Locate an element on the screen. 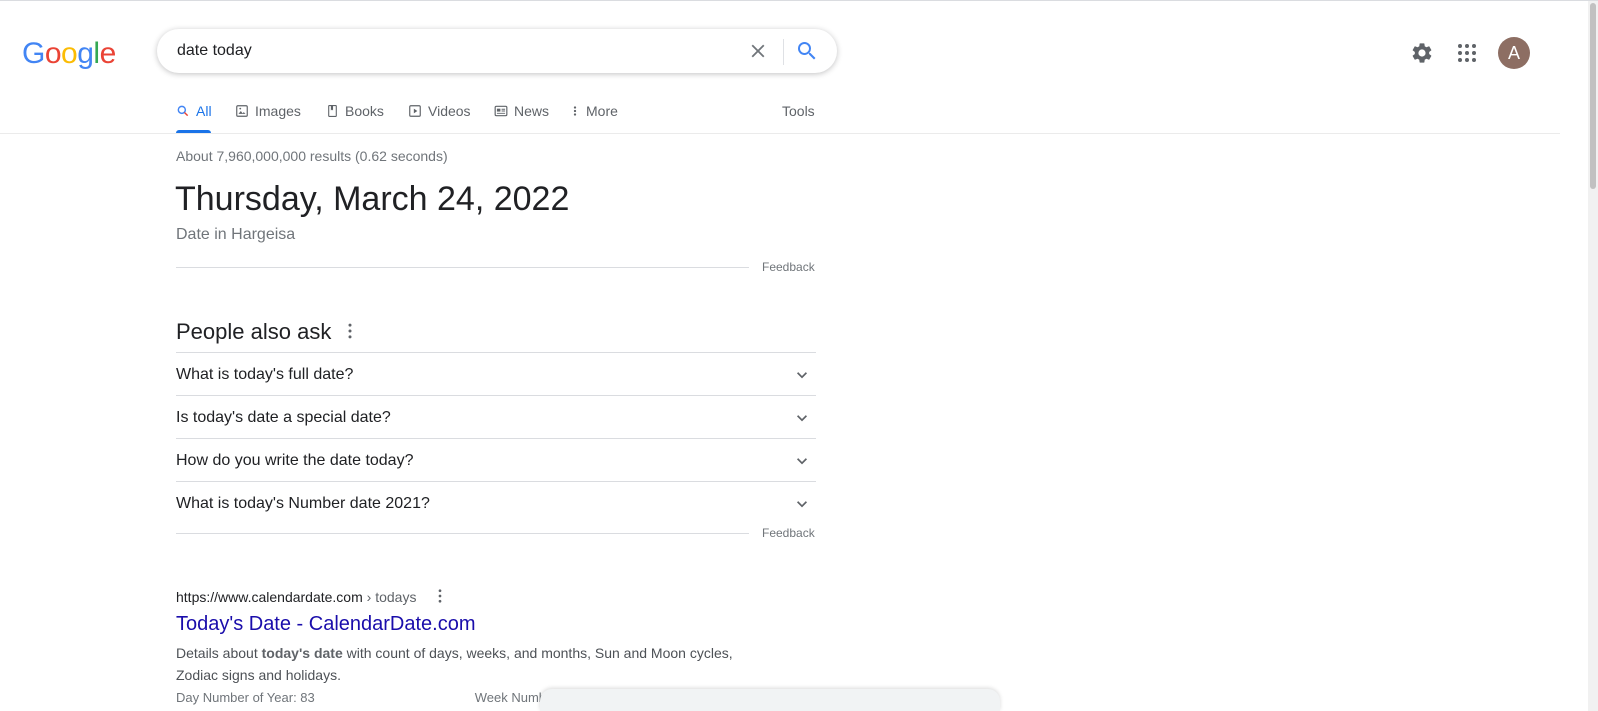  avatar: A is located at coordinates (1514, 53).